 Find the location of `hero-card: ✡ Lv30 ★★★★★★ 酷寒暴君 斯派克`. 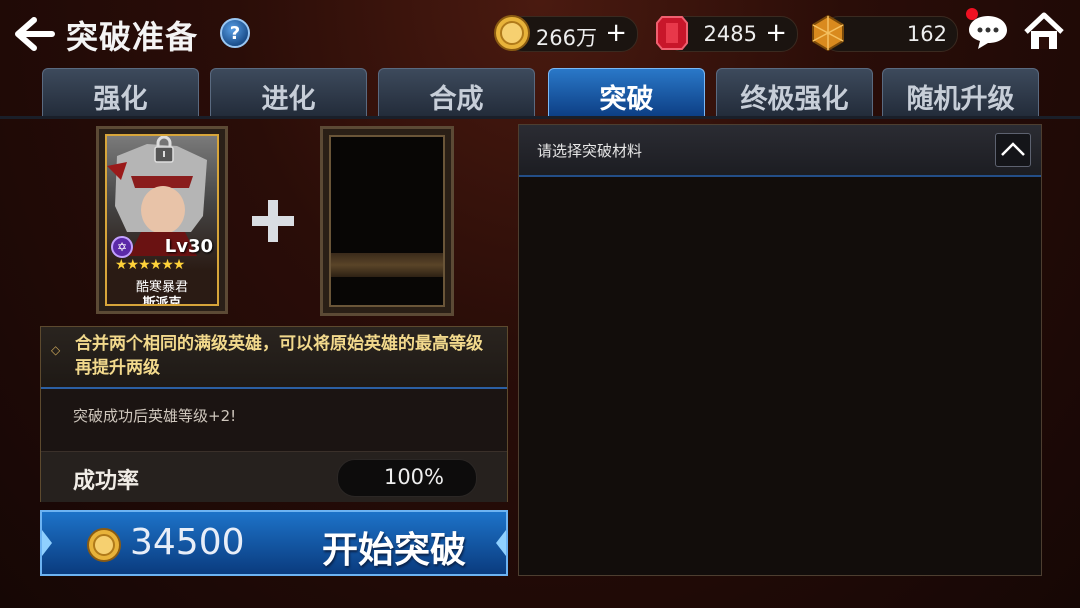

hero-card: ✡ Lv30 ★★★★★★ 酷寒暴君 斯派克 is located at coordinates (162, 220).